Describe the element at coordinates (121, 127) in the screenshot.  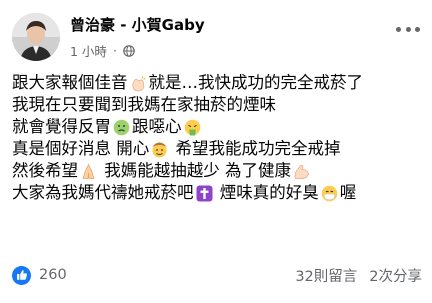
I see `nauseated-face-icon` at that location.